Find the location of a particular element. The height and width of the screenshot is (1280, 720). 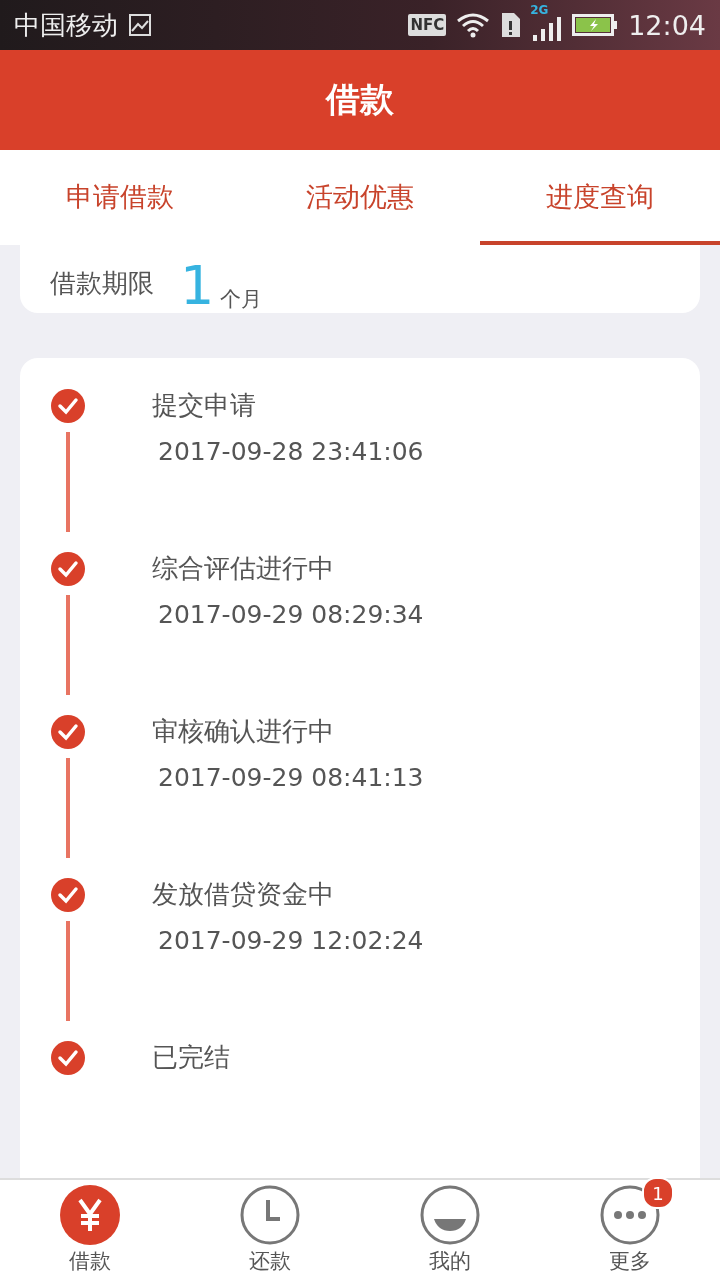

nav-item: 我的 is located at coordinates (450, 1230).